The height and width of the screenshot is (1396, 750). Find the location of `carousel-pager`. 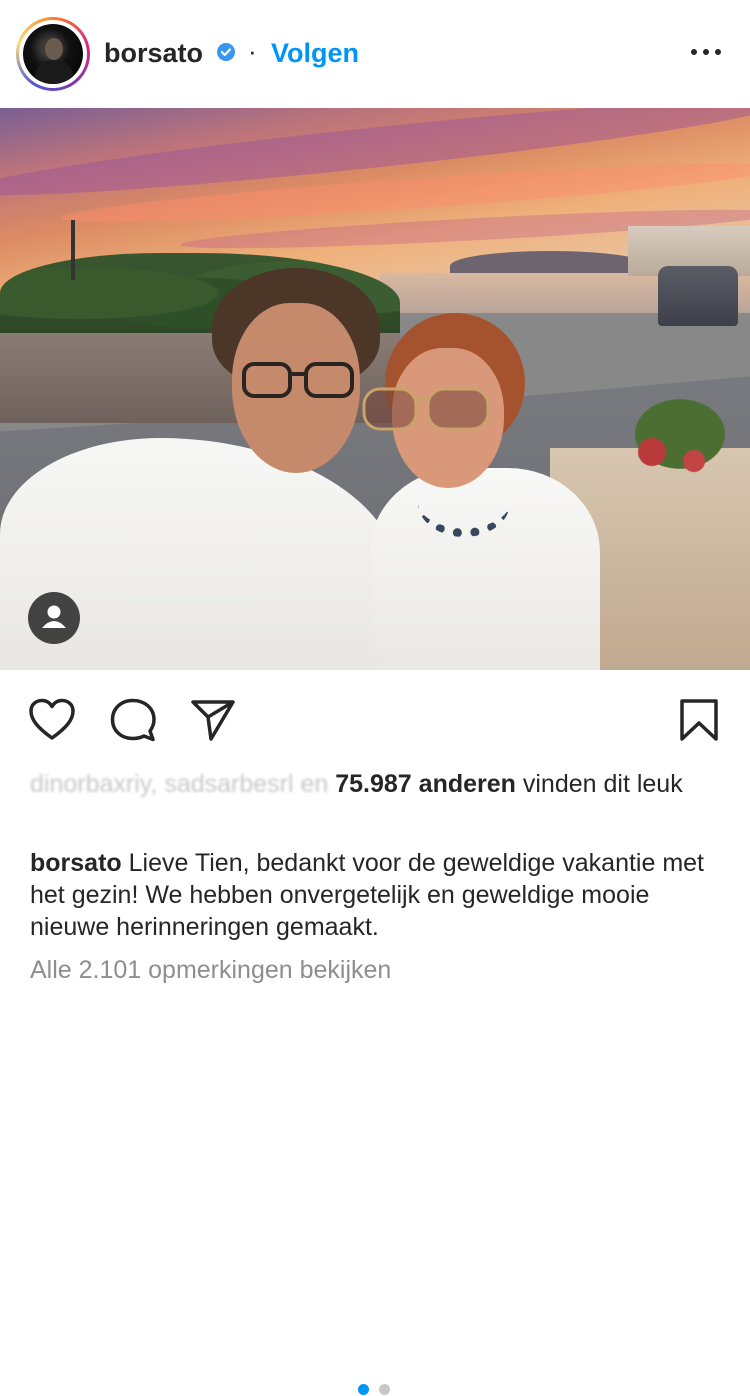

carousel-pager is located at coordinates (378, 1390).